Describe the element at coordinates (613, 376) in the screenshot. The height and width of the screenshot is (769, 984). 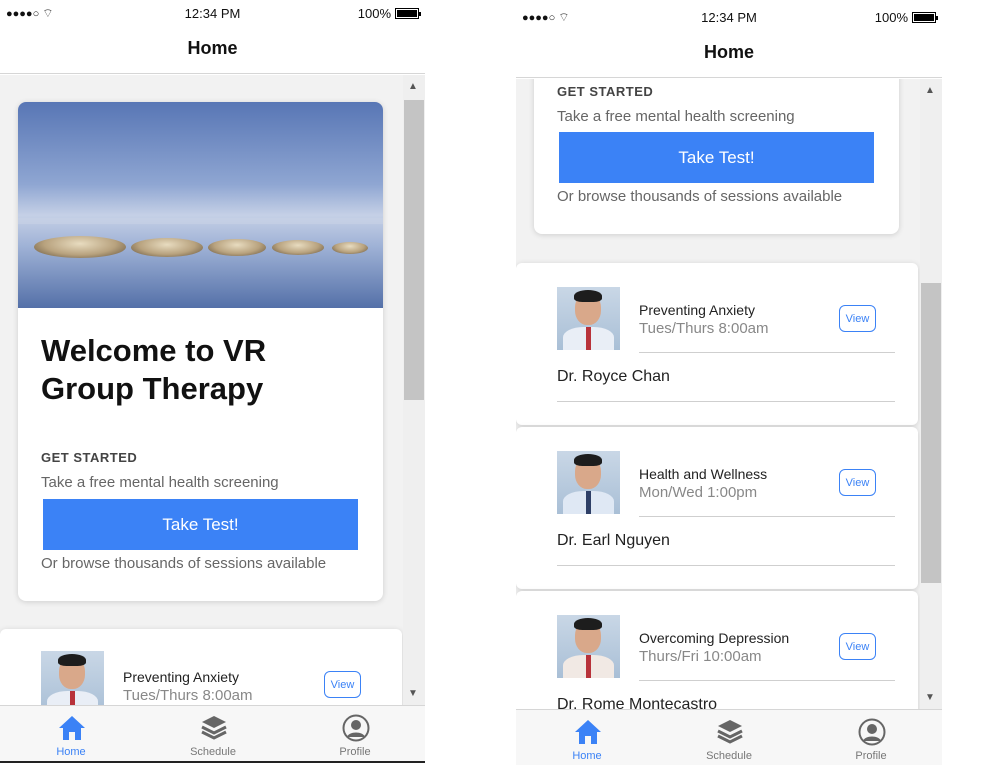
I see `doctor-name: Dr. Royce Chan` at that location.